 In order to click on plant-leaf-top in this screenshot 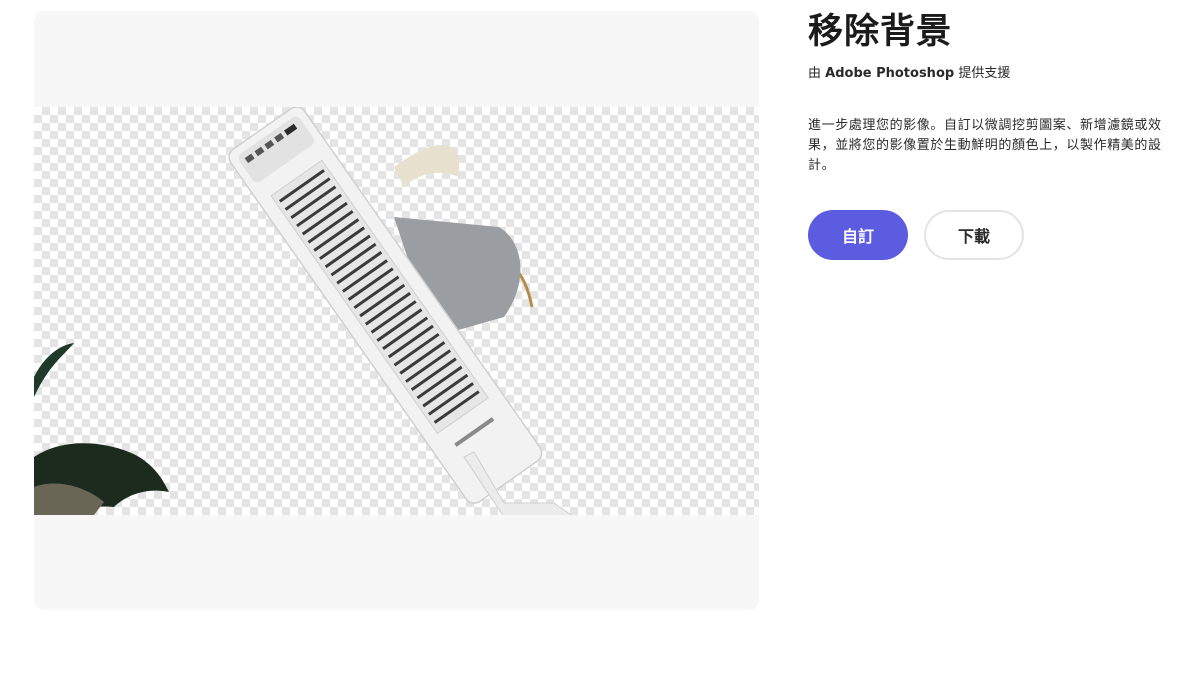, I will do `click(54, 370)`.